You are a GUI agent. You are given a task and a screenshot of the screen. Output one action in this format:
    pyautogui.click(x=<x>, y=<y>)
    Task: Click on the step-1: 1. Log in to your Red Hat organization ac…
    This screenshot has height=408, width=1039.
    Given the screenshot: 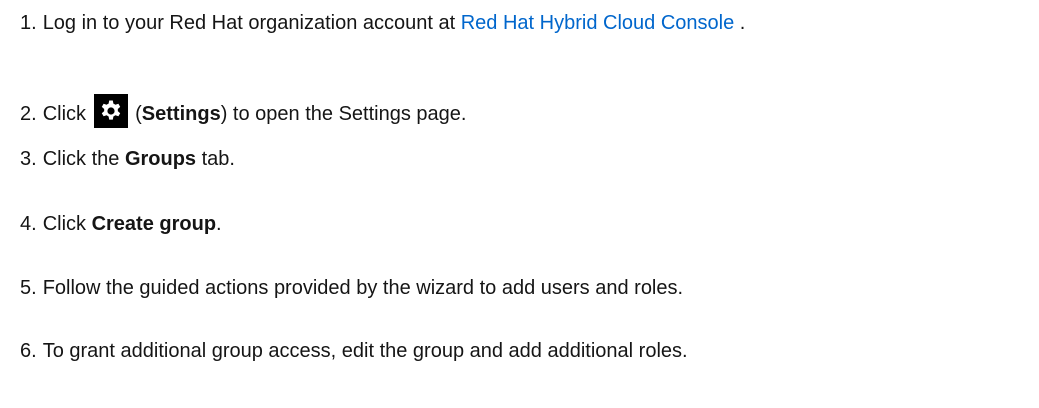 What is the action you would take?
    pyautogui.click(x=382, y=23)
    